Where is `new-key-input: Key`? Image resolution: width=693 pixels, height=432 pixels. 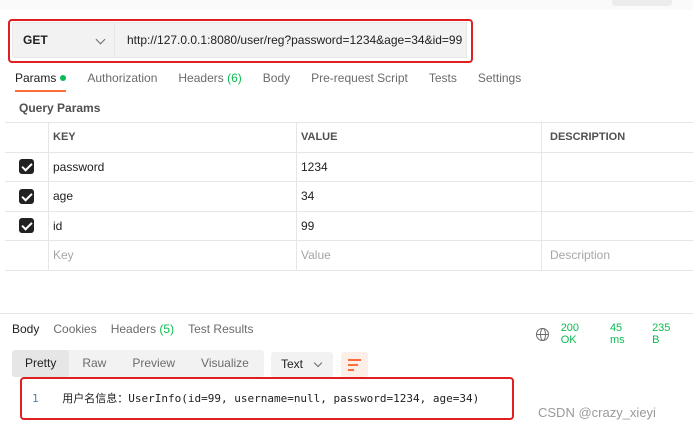
new-key-input: Key is located at coordinates (172, 255).